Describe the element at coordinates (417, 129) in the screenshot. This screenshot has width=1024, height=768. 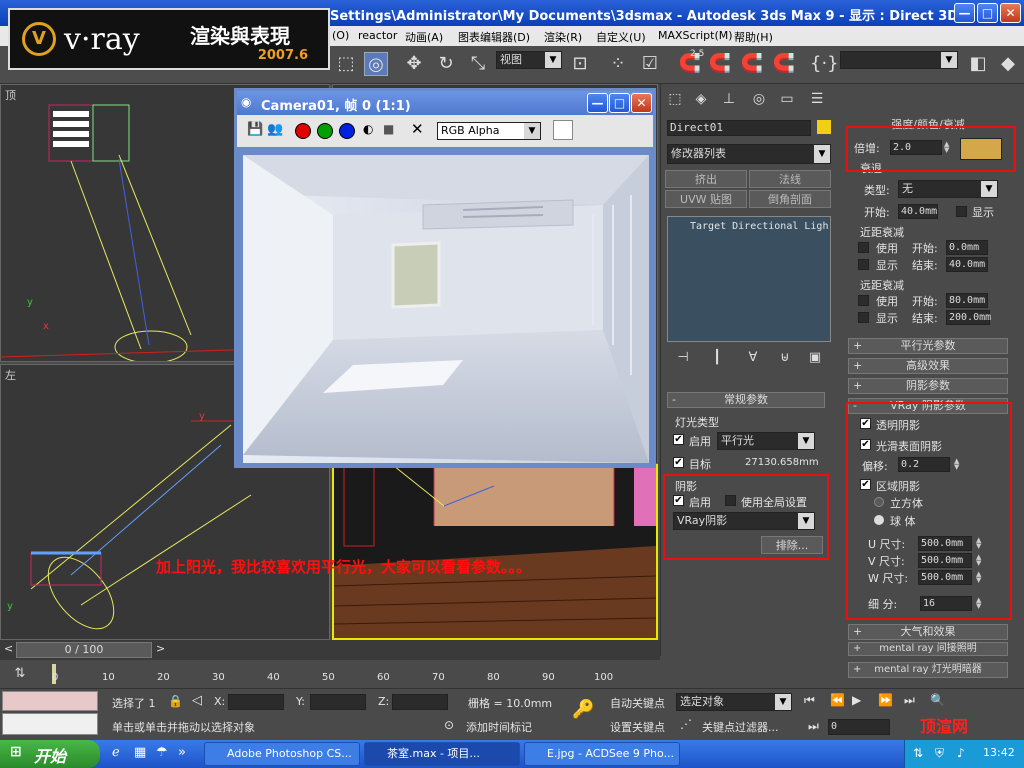
I see `clear-icon: ✕` at that location.